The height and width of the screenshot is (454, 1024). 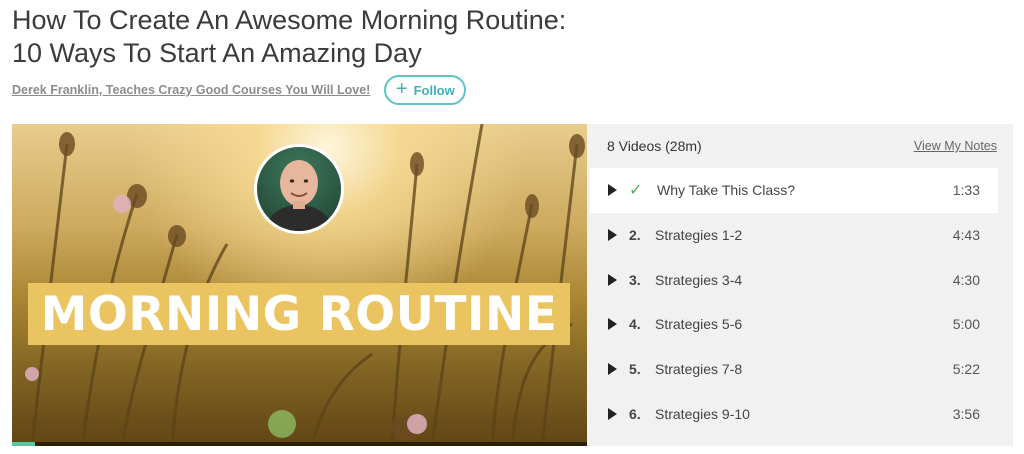 I want to click on follow-button: + Follow, so click(x=425, y=90).